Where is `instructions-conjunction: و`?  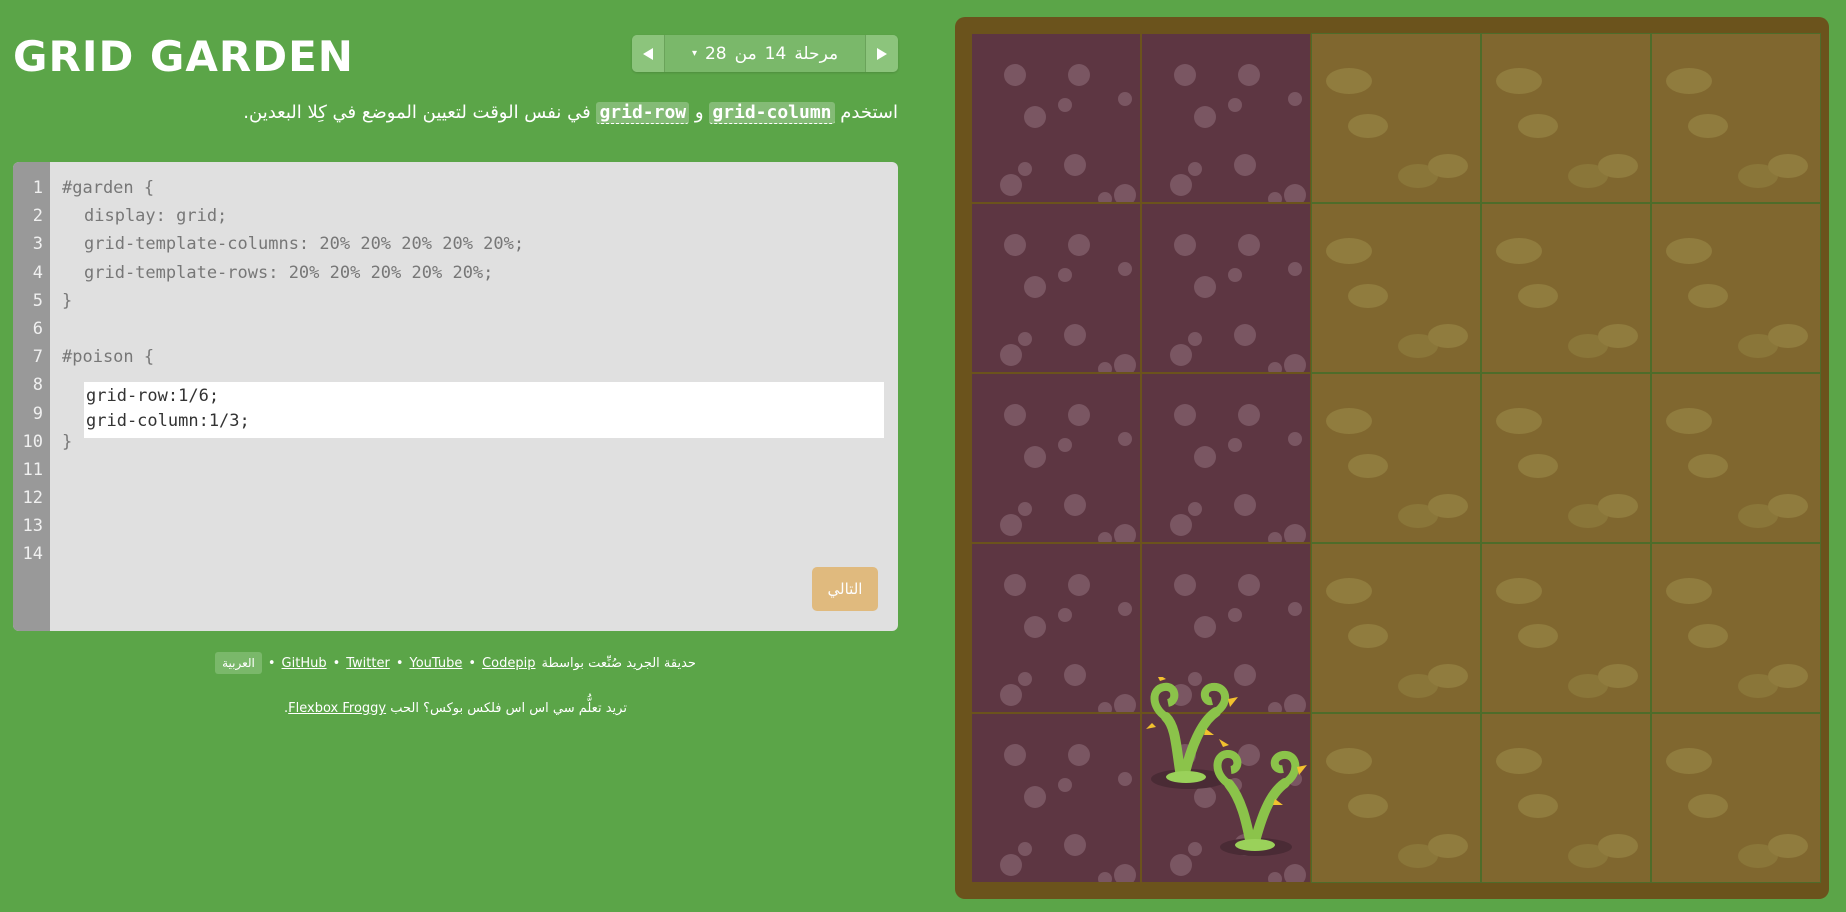
instructions-conjunction: و is located at coordinates (699, 112).